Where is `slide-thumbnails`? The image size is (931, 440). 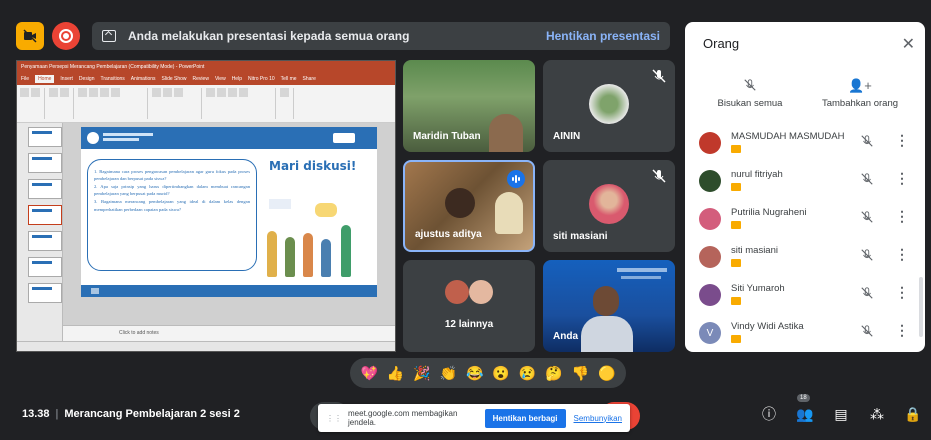
slide-thumbnails is located at coordinates (40, 232).